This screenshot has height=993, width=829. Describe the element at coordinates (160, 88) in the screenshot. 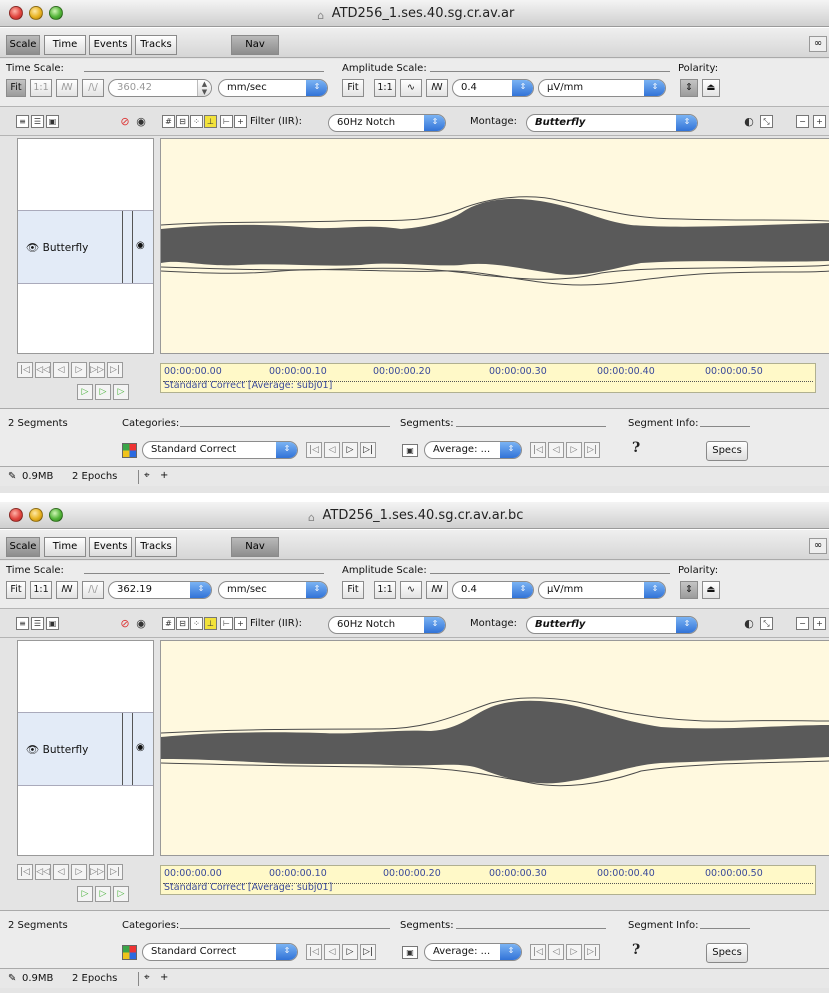

I see `time-scale-field: 360.42 ▲ ▼` at that location.